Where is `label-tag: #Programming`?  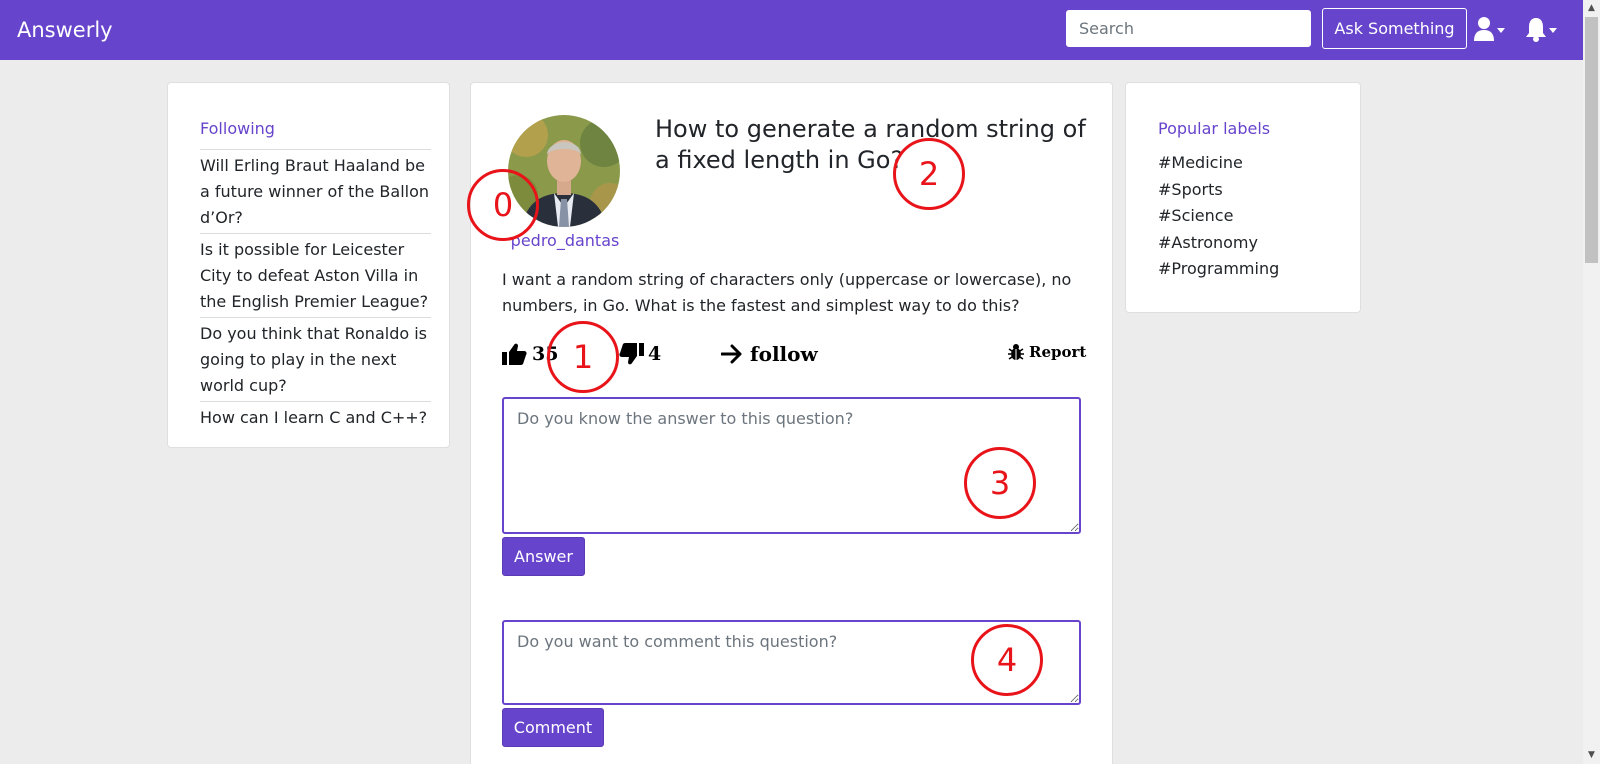 label-tag: #Programming is located at coordinates (1218, 269).